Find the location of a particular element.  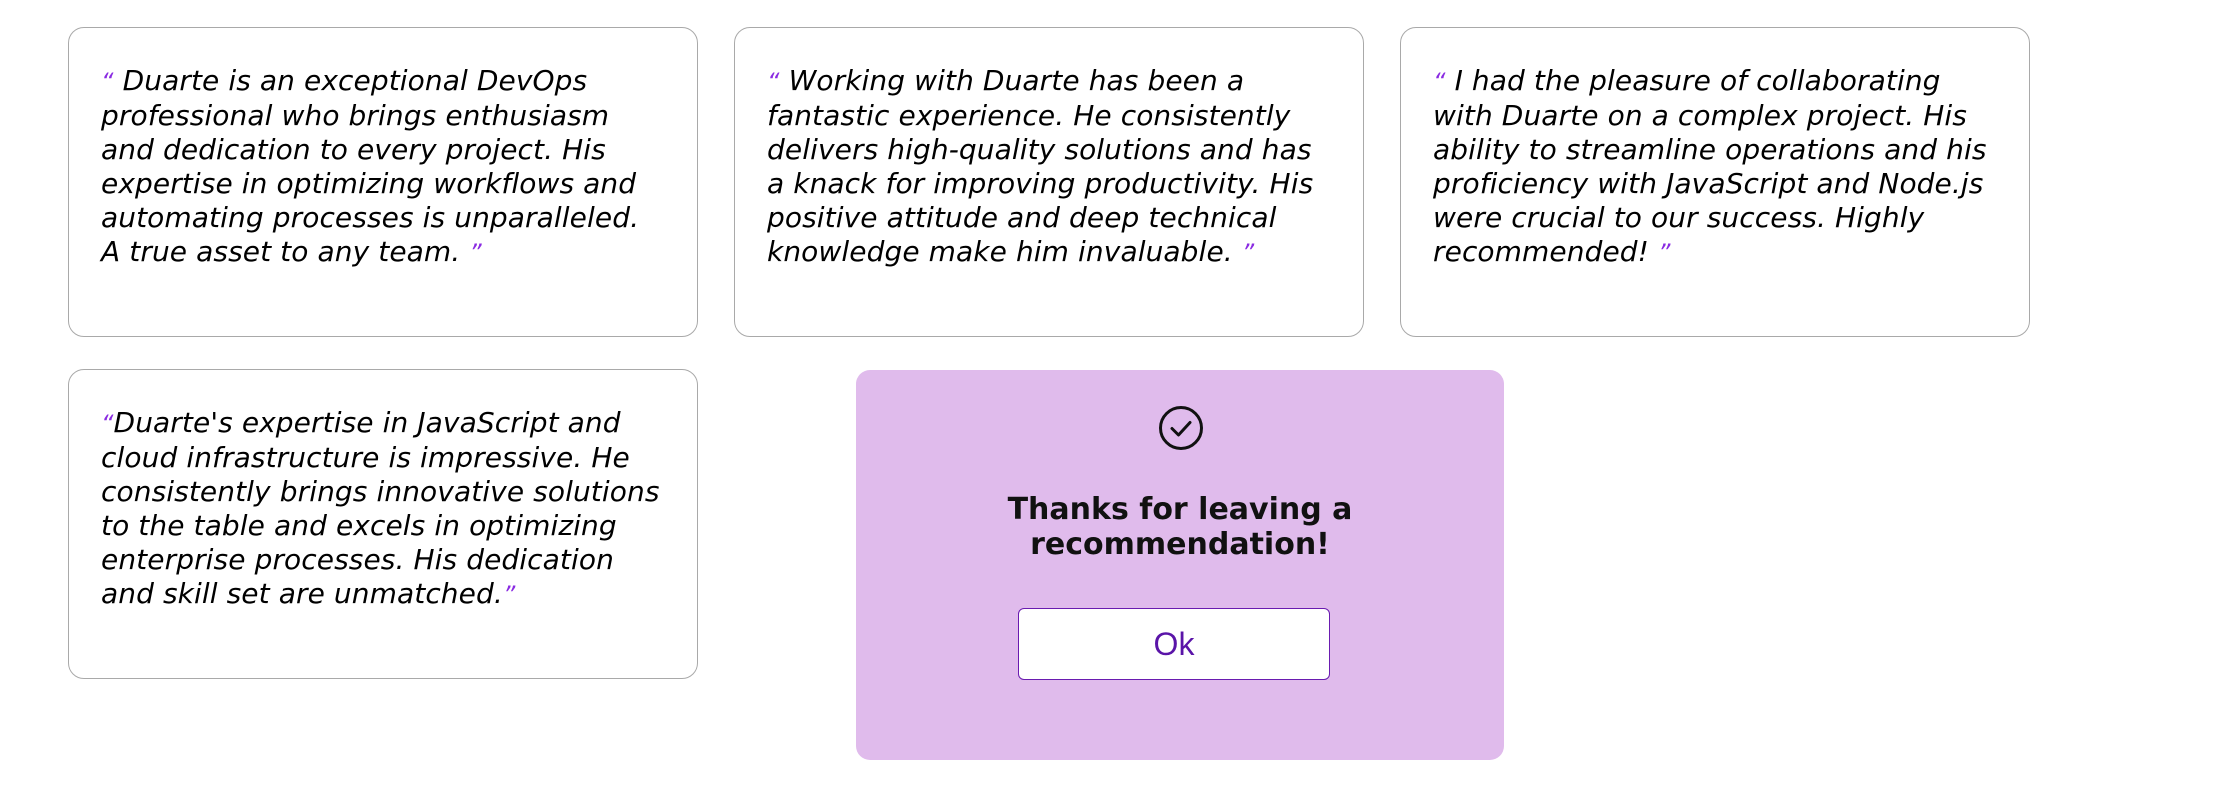

check-circle-icon is located at coordinates (1181, 428).